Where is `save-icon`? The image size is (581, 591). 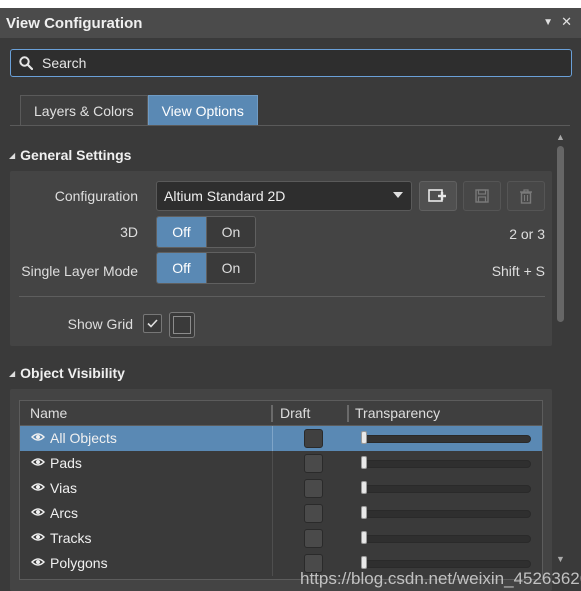
save-icon is located at coordinates (482, 196).